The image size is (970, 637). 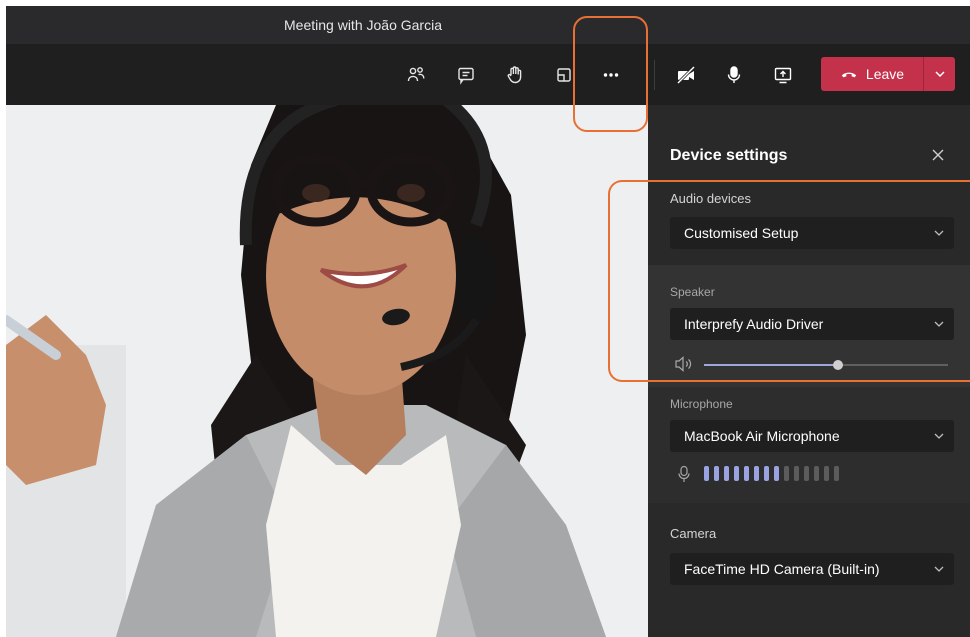 What do you see at coordinates (710, 198) in the screenshot?
I see `audio-devices-label: Audio devices` at bounding box center [710, 198].